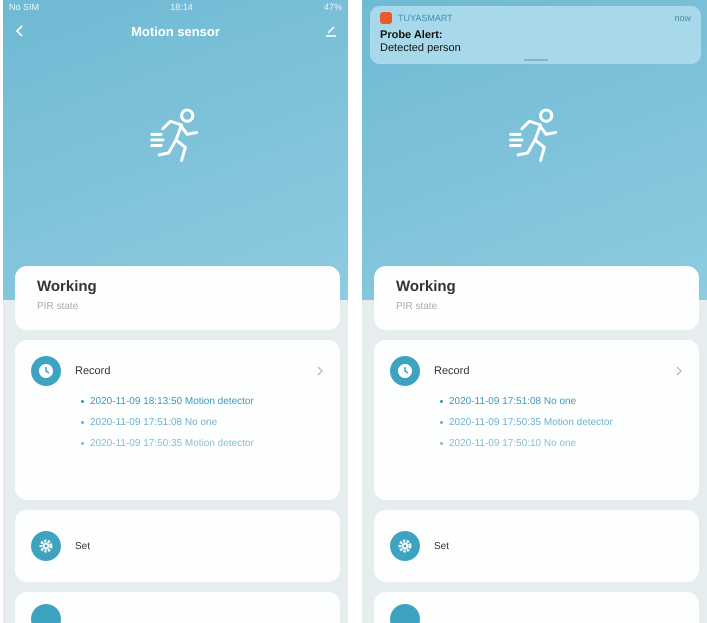 This screenshot has width=707, height=623. Describe the element at coordinates (425, 18) in the screenshot. I see `app-name: TUYASMART` at that location.